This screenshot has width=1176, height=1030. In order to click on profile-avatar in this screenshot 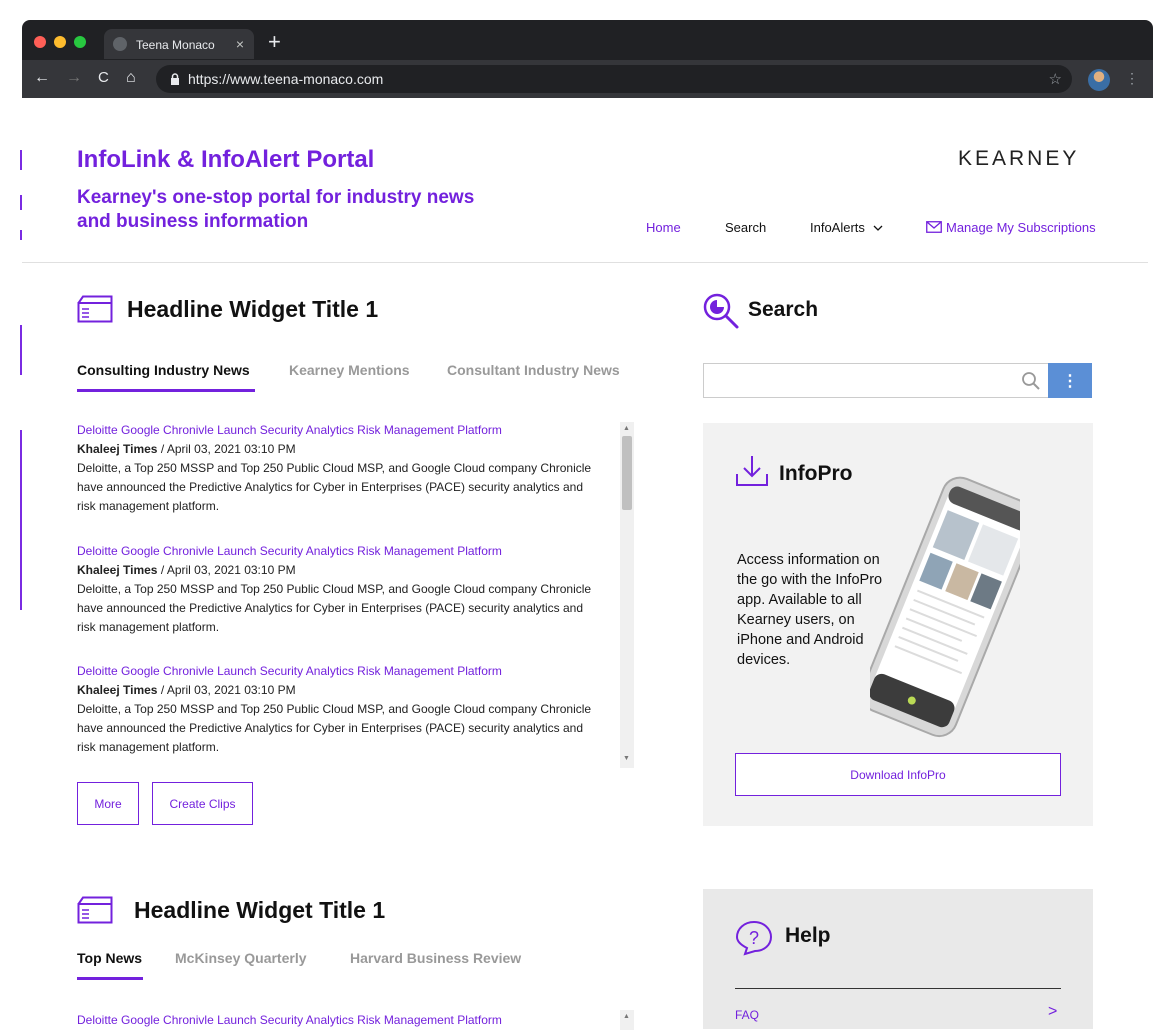, I will do `click(1099, 80)`.